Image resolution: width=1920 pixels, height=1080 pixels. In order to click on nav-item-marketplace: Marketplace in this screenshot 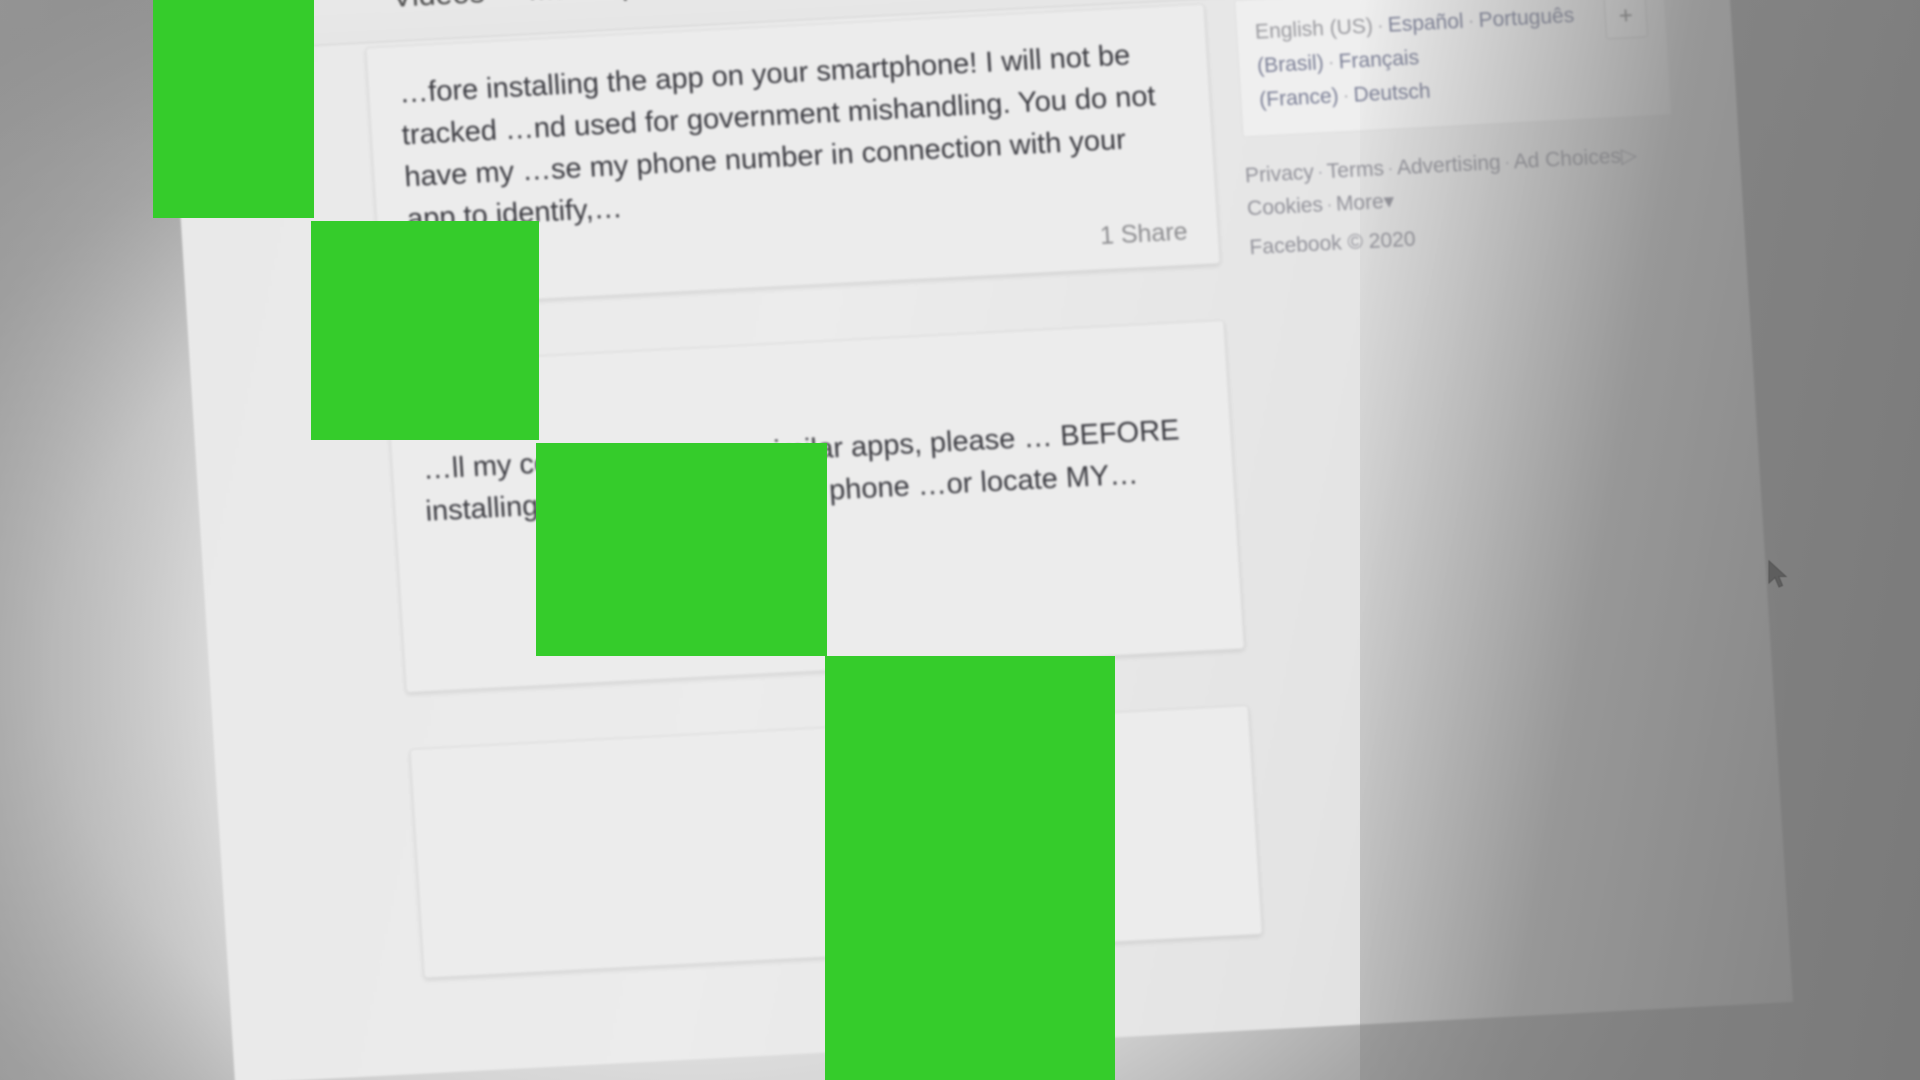, I will do `click(611, 3)`.